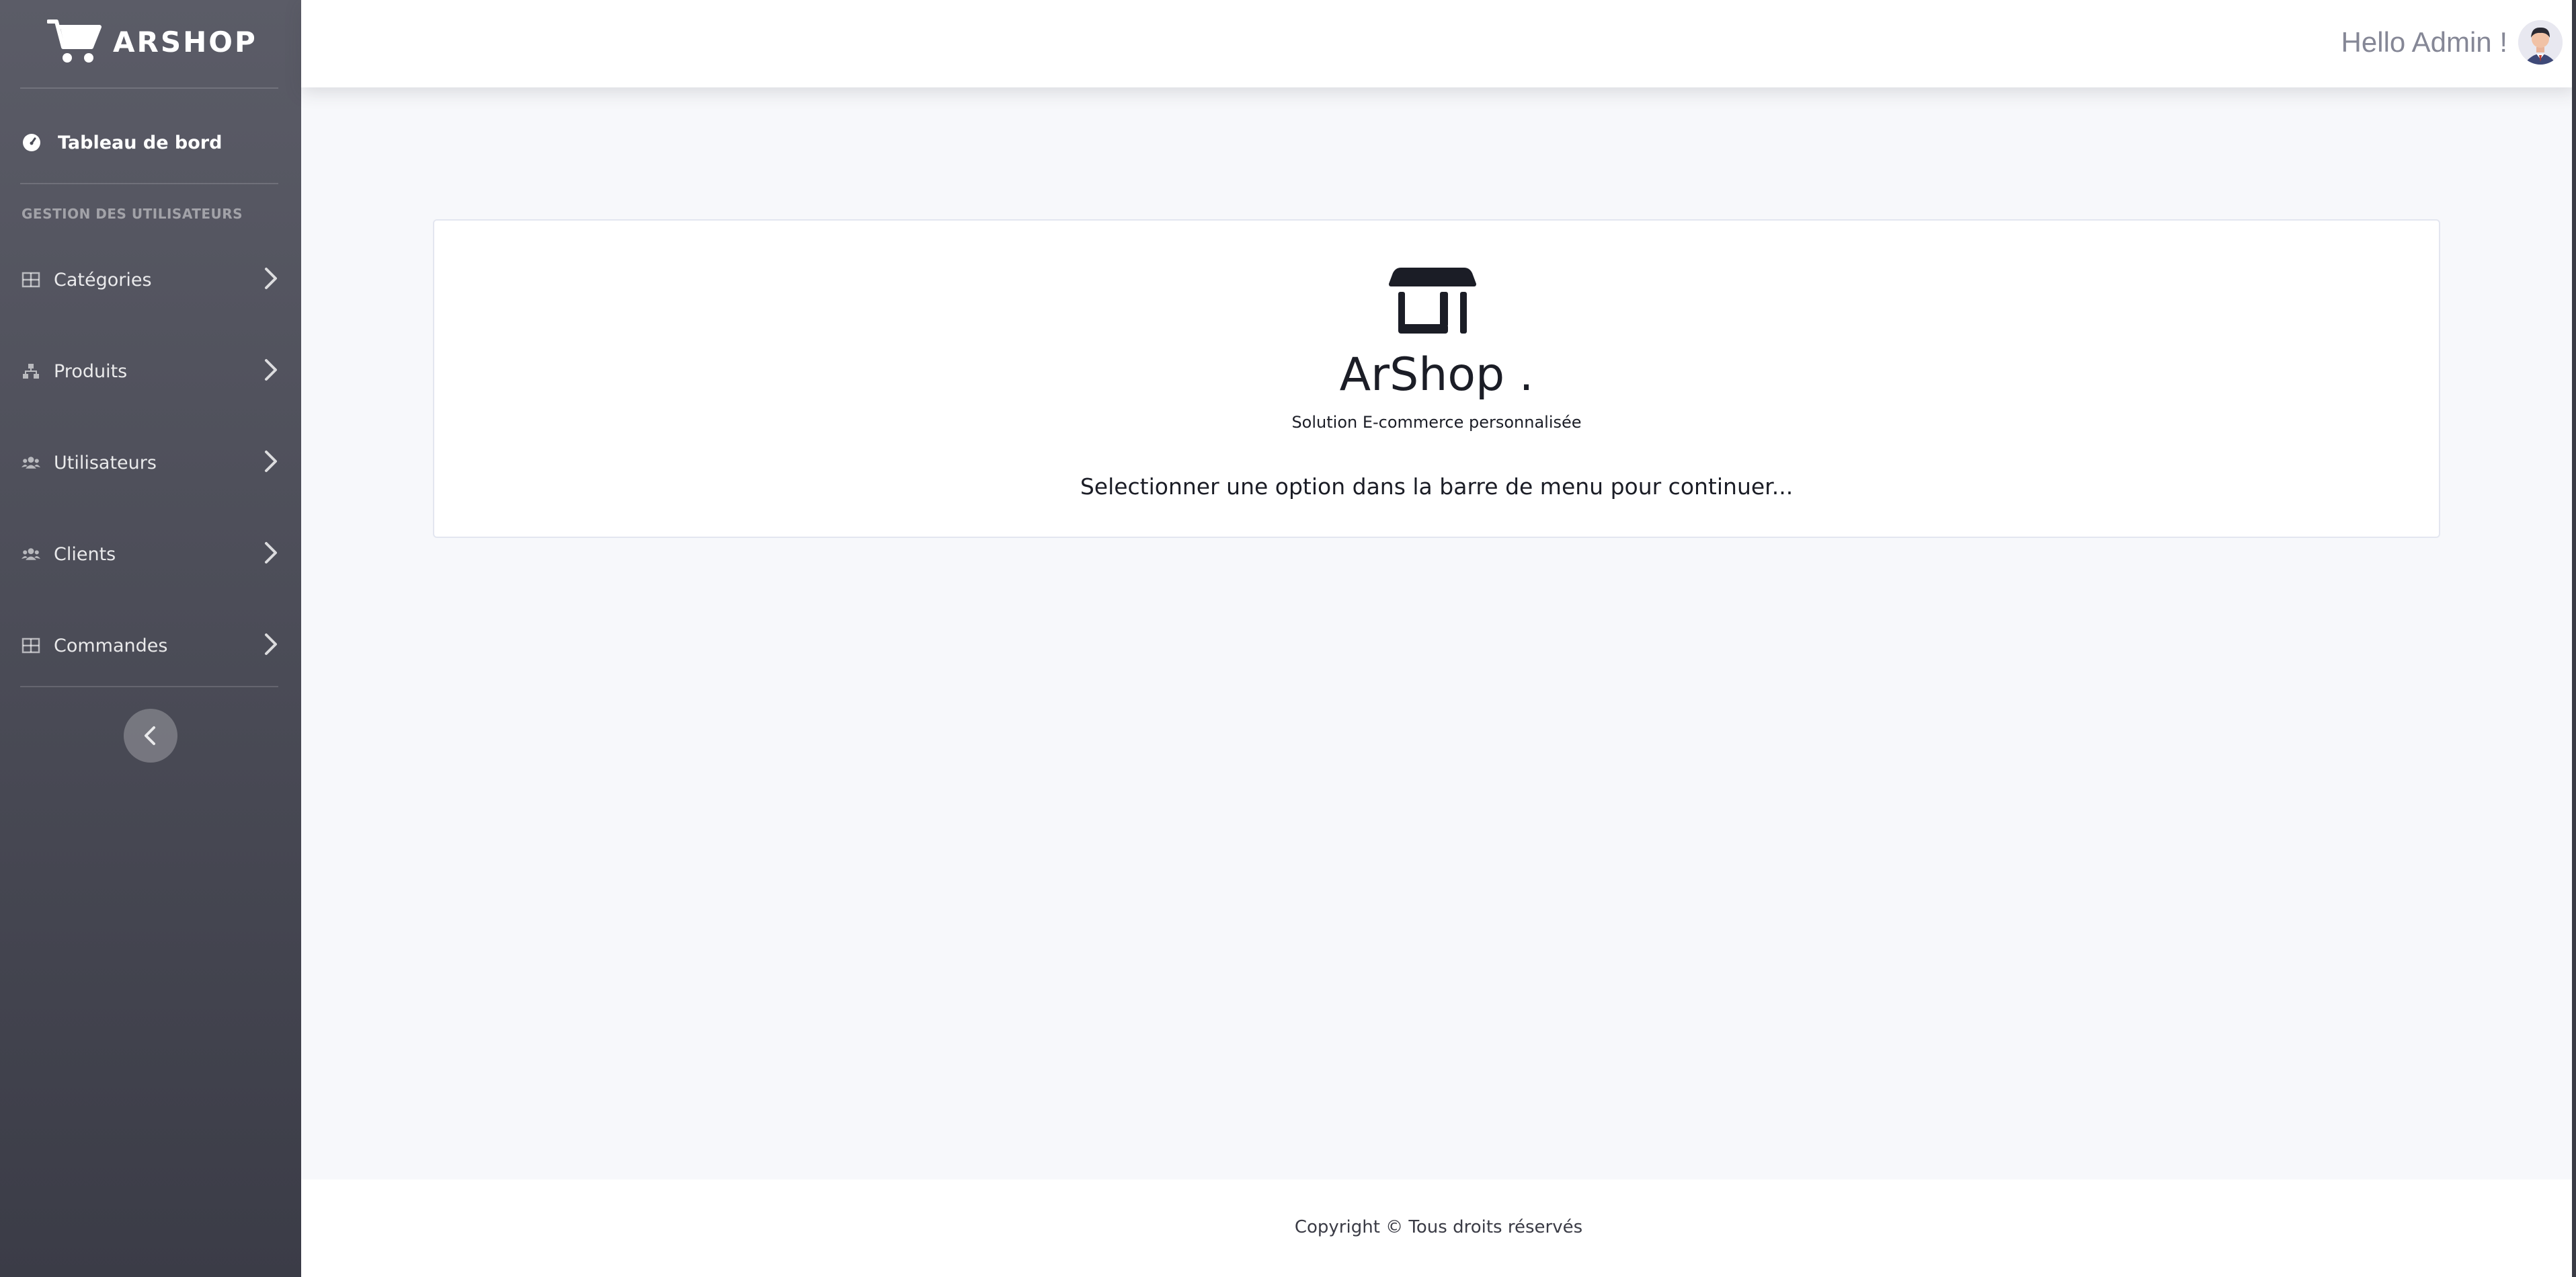 The image size is (2576, 1277). I want to click on brand-name: ARSHOP, so click(185, 42).